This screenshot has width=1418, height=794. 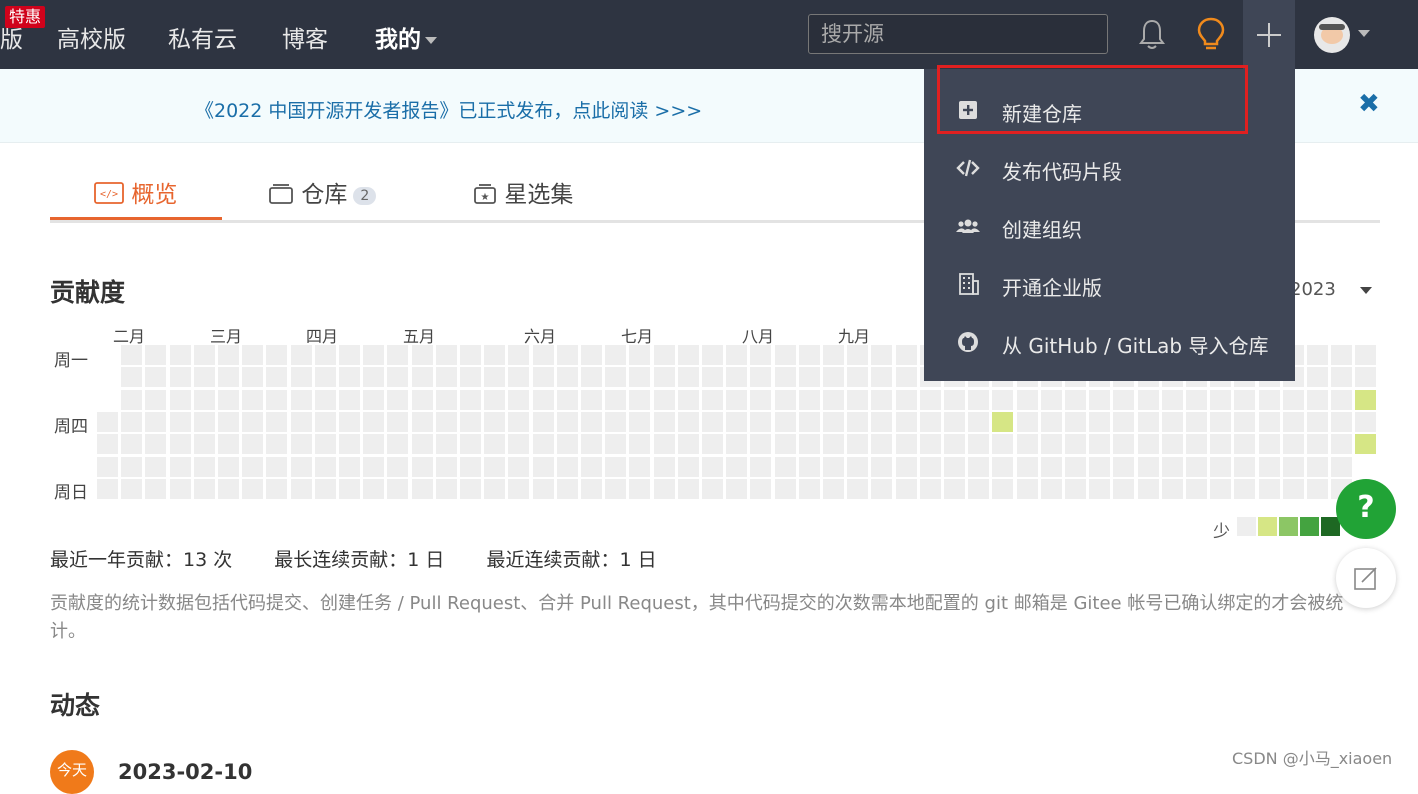 I want to click on help-button: ?, so click(x=1366, y=509).